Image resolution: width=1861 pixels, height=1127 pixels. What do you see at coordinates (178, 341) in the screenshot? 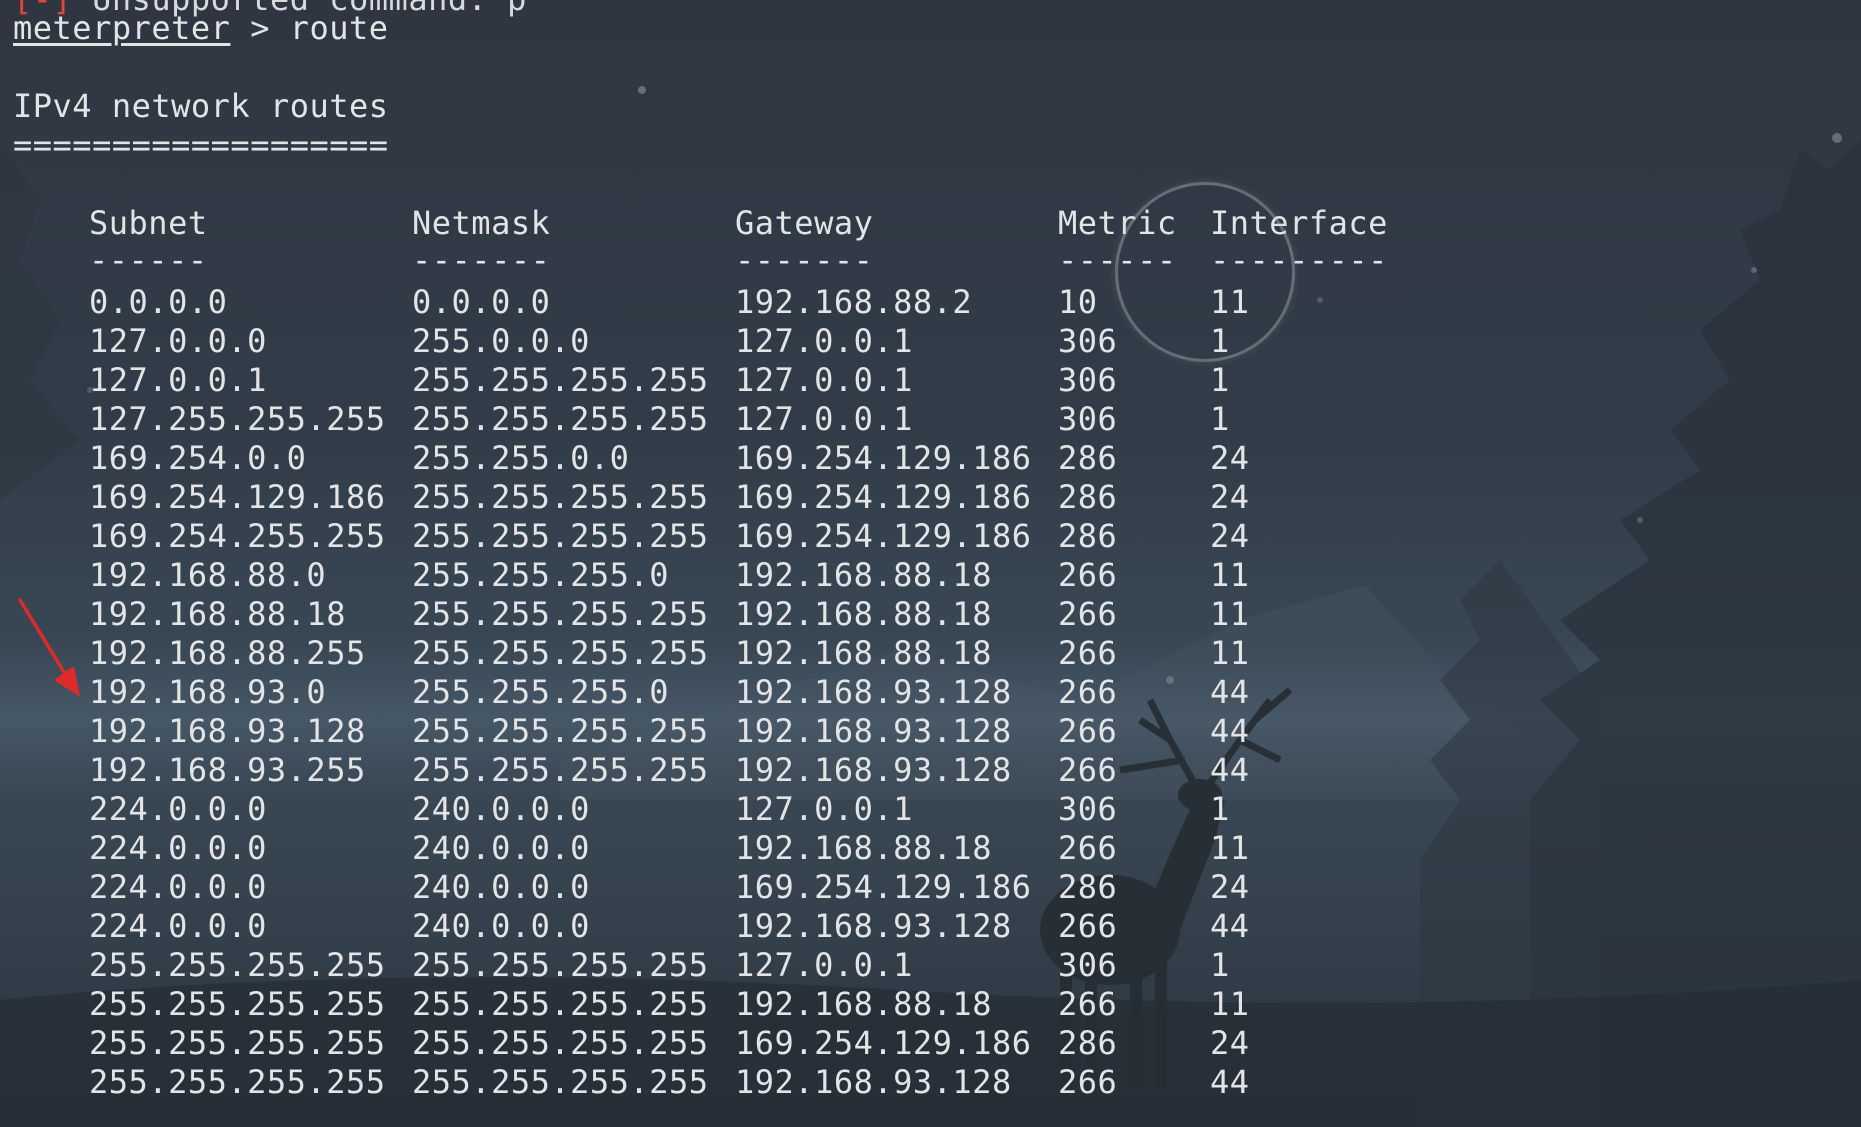
I see `cell-subnet: 127.0.0.0` at bounding box center [178, 341].